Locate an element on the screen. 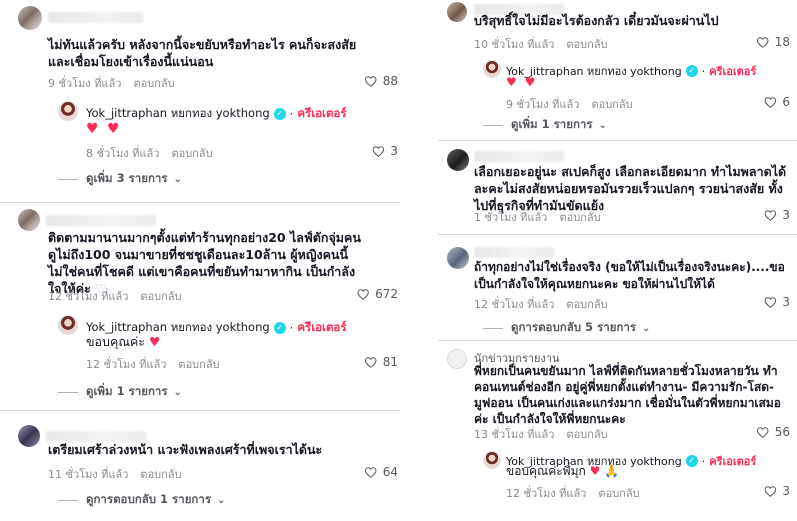 The height and width of the screenshot is (521, 797). comment-meta: 12 ชั่วโมง ที่แล้ว ตอบกลับ is located at coordinates (541, 304).